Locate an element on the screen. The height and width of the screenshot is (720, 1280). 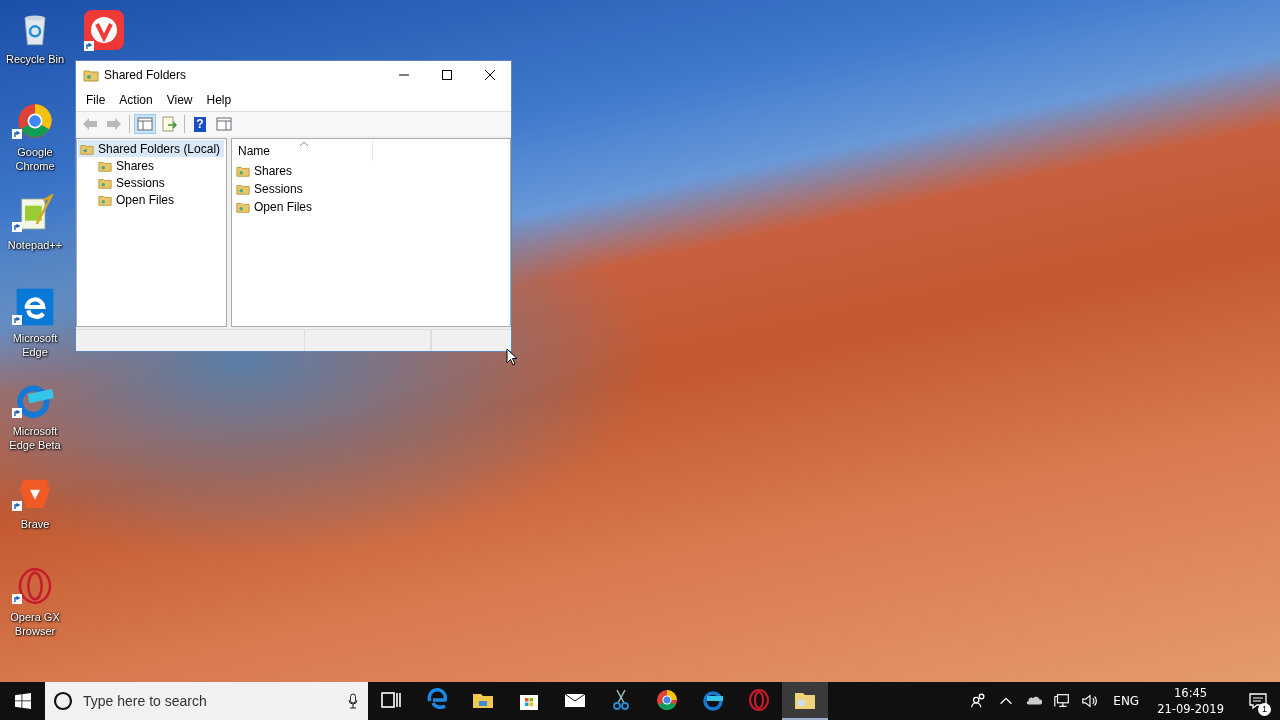
help-icon: ? is located at coordinates (200, 124).